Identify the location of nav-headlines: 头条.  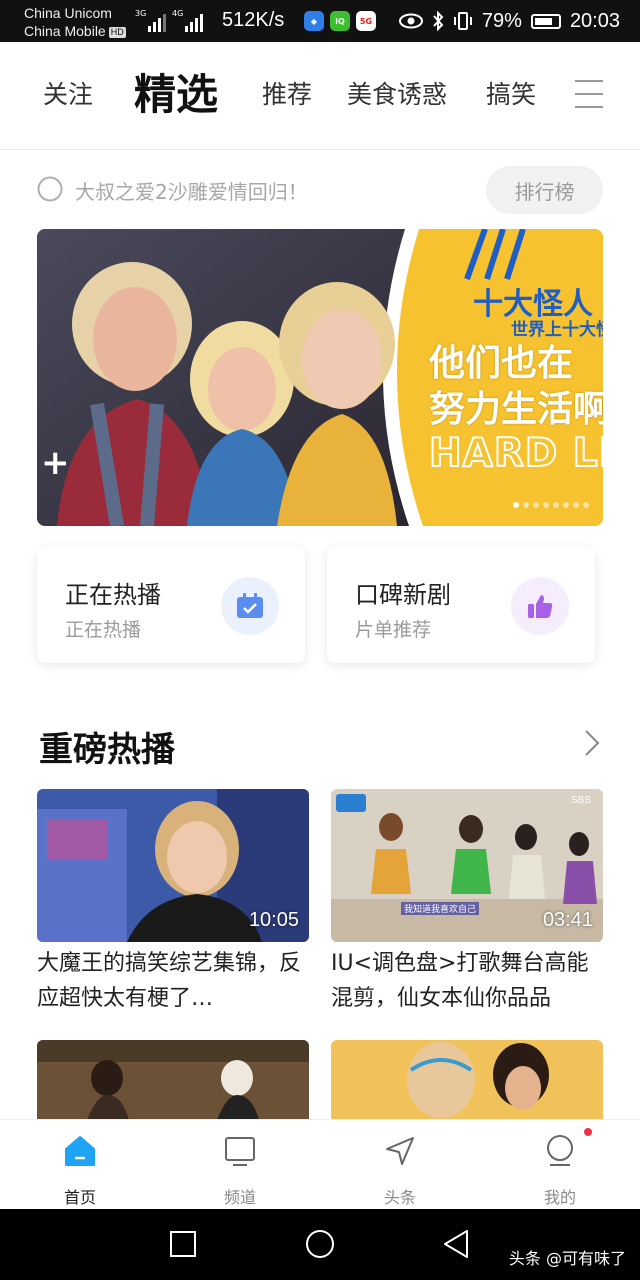
(400, 1165).